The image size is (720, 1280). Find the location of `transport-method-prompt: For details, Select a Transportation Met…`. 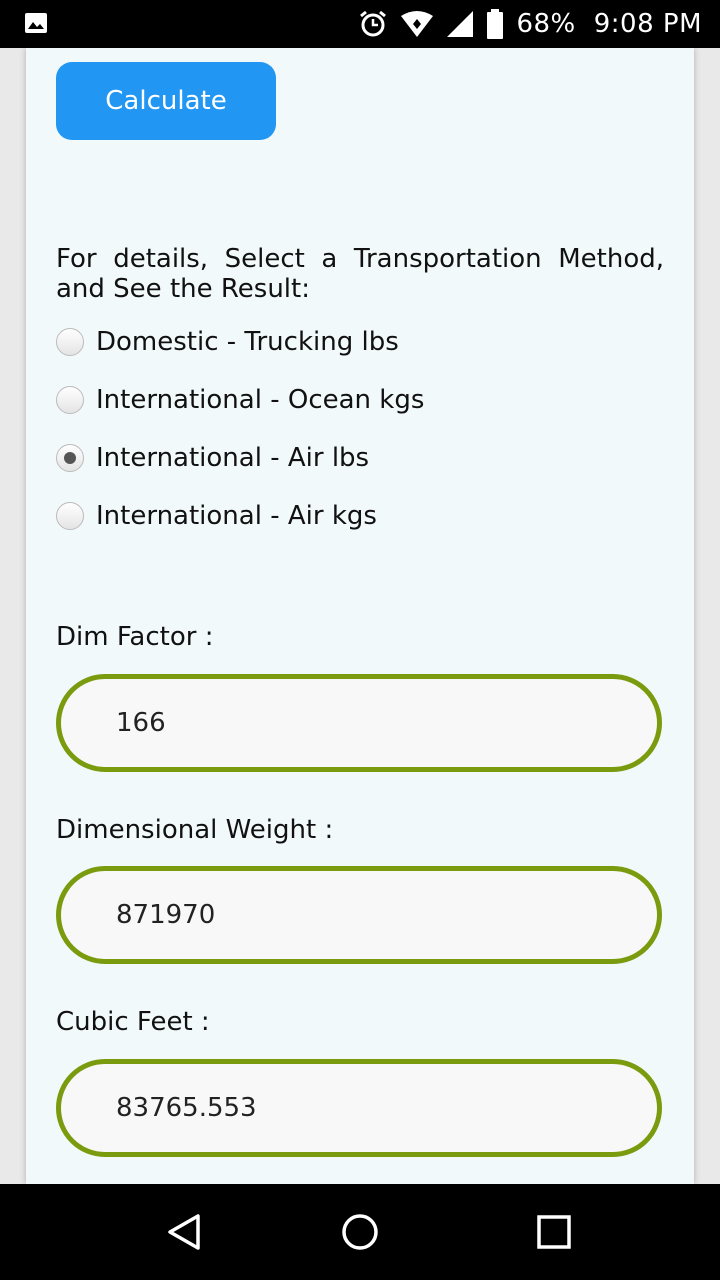

transport-method-prompt: For details, Select a Transportation Met… is located at coordinates (360, 274).